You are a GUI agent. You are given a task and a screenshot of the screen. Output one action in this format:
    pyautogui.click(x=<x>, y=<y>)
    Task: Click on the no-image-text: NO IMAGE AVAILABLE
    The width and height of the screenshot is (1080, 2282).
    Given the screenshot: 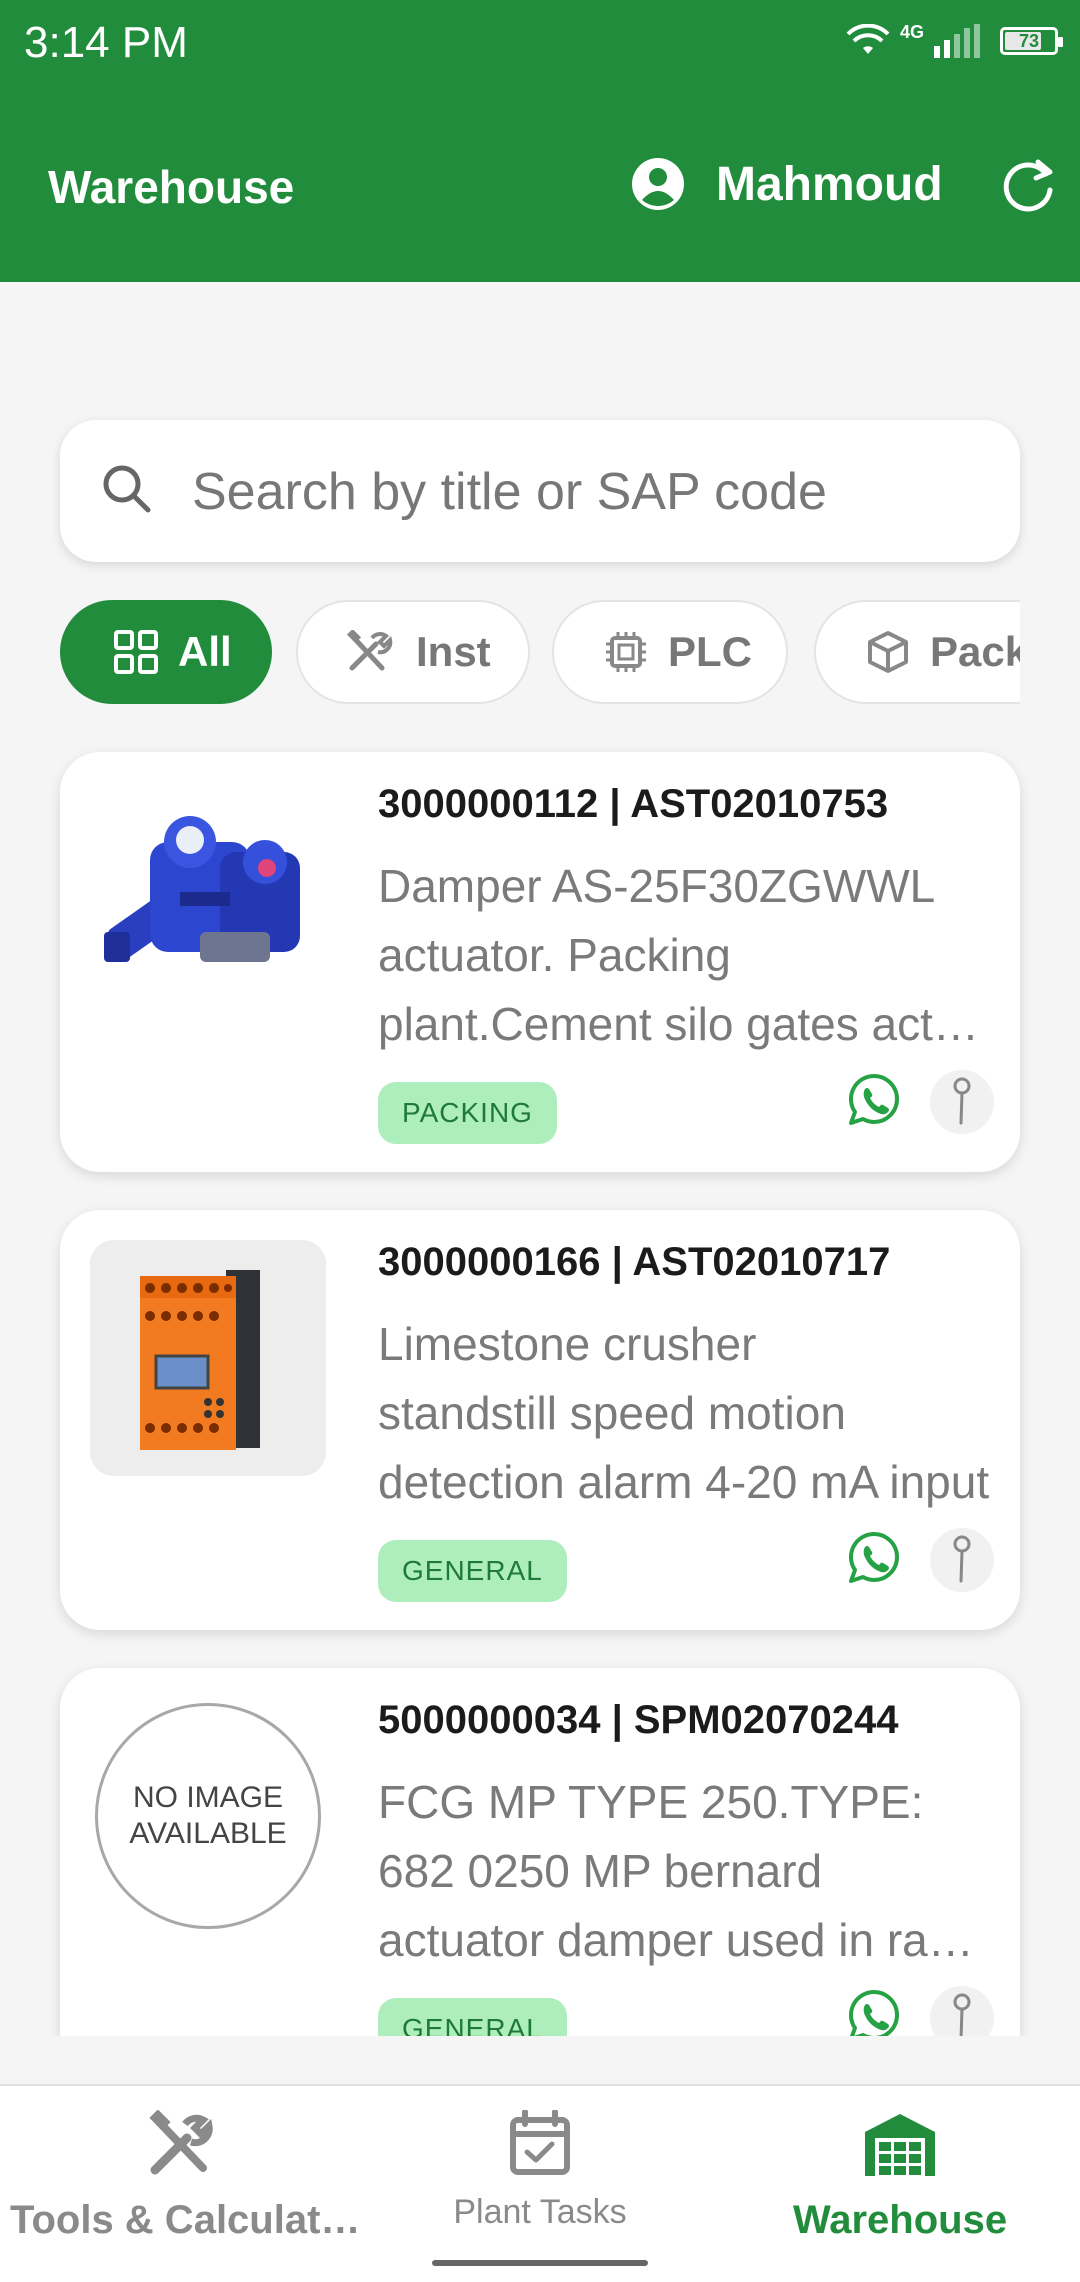 What is the action you would take?
    pyautogui.click(x=208, y=1815)
    